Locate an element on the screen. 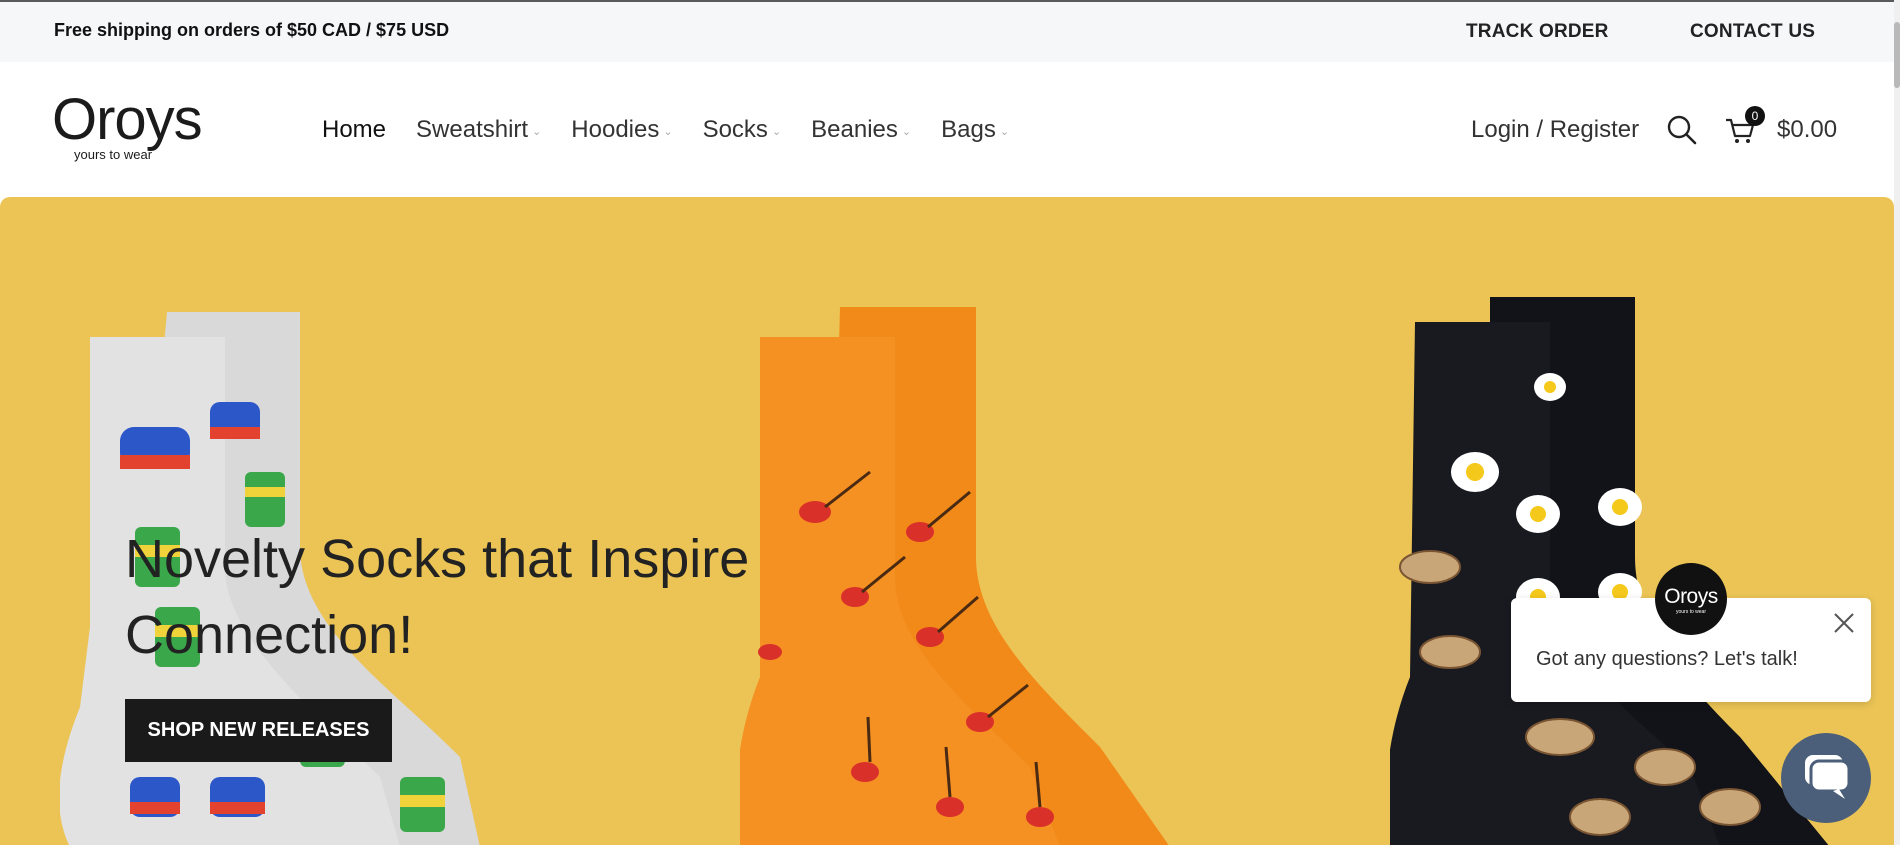  login-register-link: Login / Register is located at coordinates (1555, 130).